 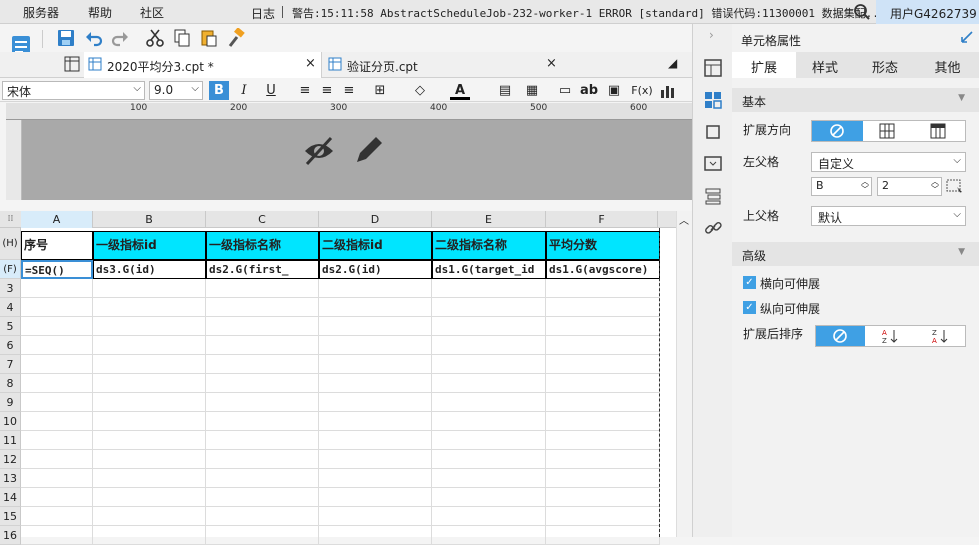 What do you see at coordinates (382, 65) in the screenshot?
I see `tab-label: 验证分页.cpt` at bounding box center [382, 65].